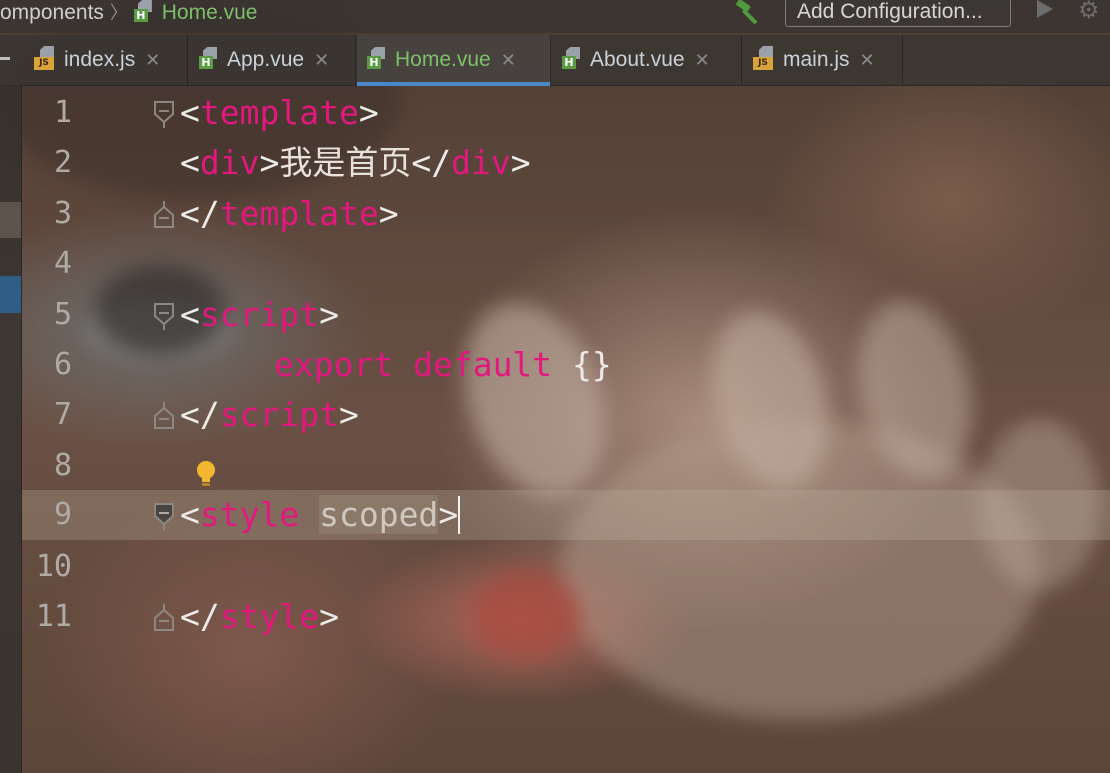 The width and height of the screenshot is (1110, 773). I want to click on line-number: 8, so click(62, 465).